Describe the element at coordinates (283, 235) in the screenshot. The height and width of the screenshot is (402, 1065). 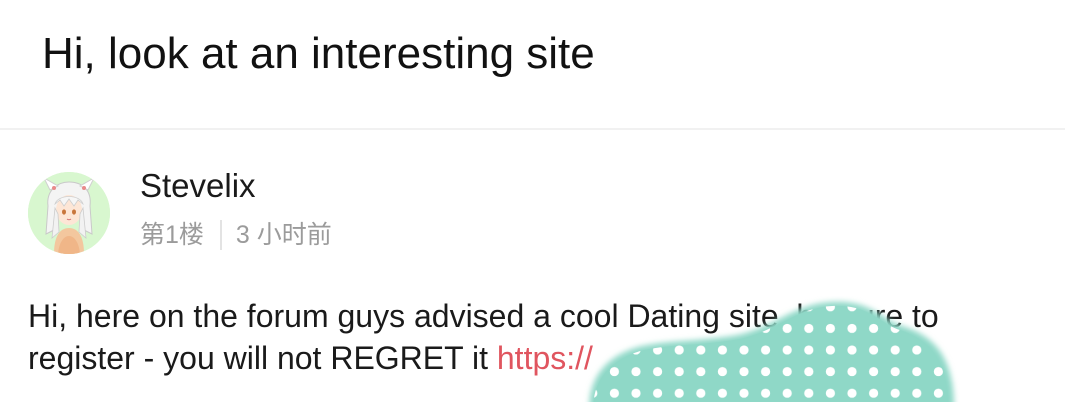
I see `post-timestamp: 3 小时前` at that location.